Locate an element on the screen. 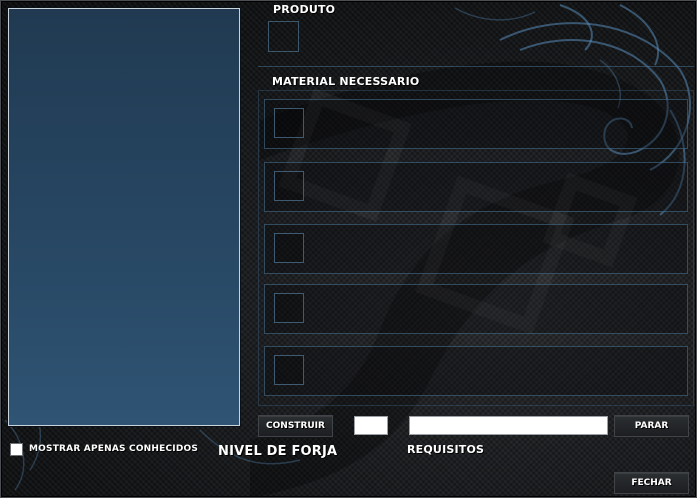  requirements-label: REQUISITOS is located at coordinates (446, 449).